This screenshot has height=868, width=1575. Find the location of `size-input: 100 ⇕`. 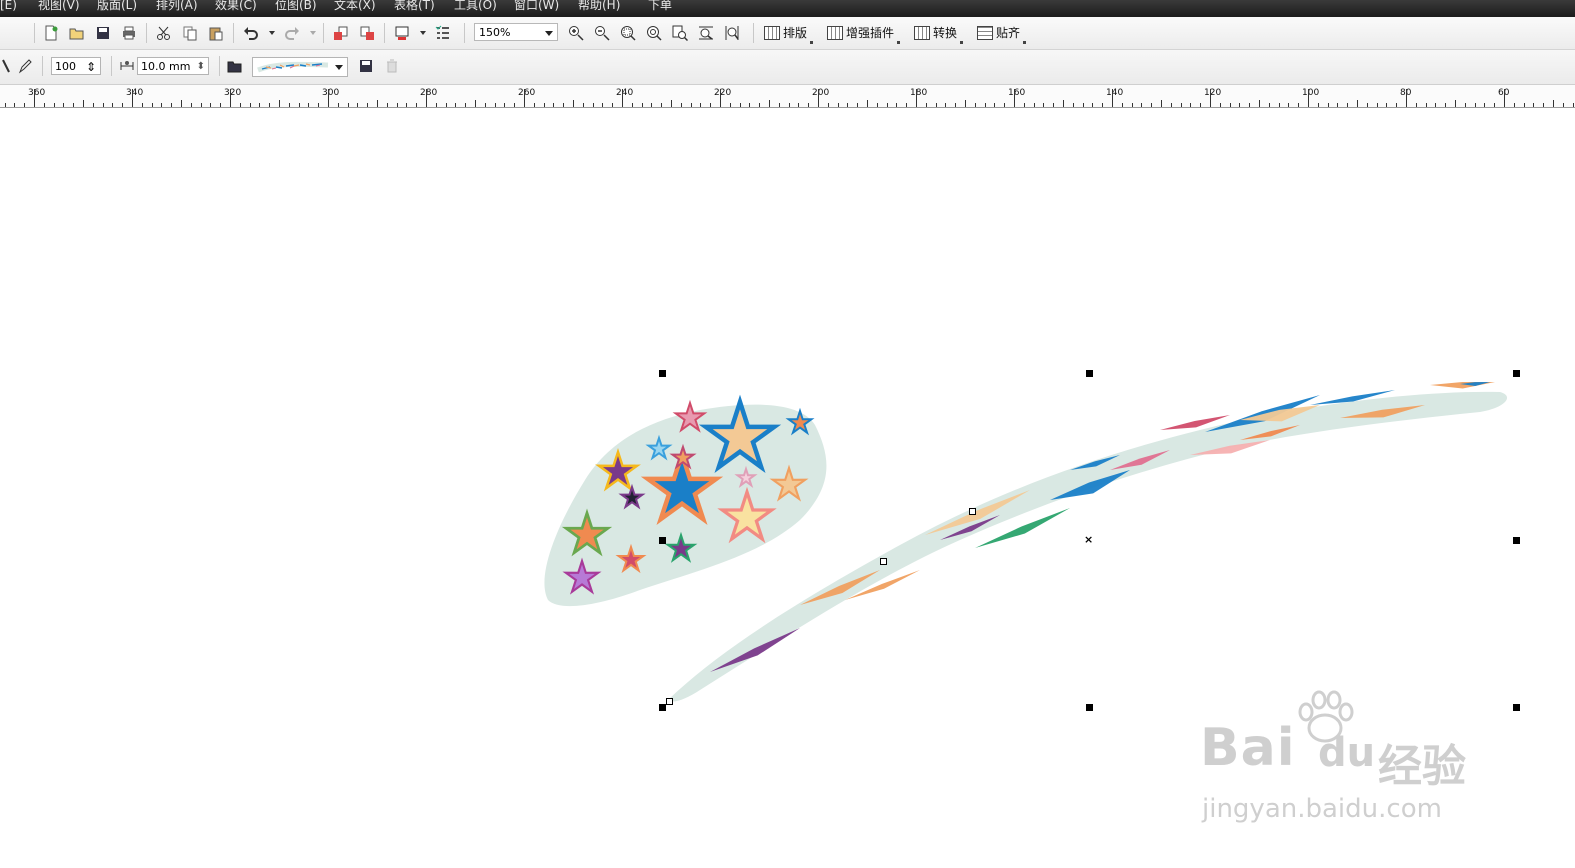

size-input: 100 ⇕ is located at coordinates (76, 66).